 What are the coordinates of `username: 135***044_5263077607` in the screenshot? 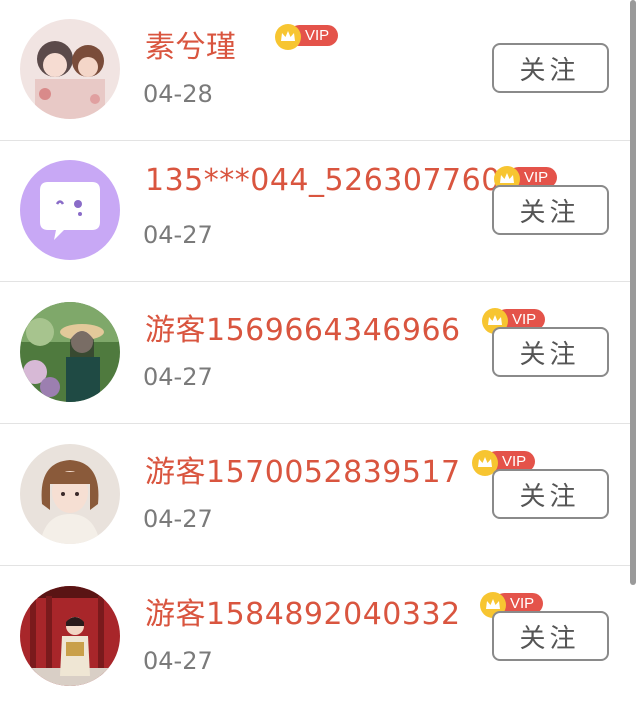 It's located at (332, 180).